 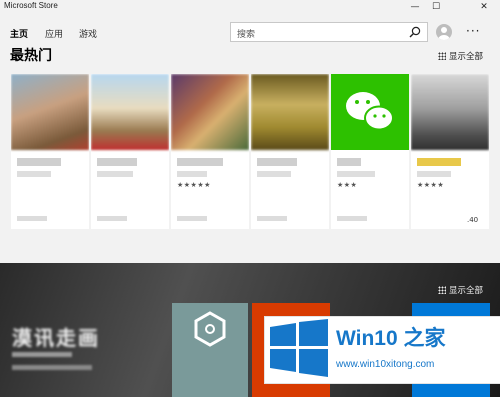 What do you see at coordinates (466, 57) in the screenshot?
I see `show-all-label: 显示全部` at bounding box center [466, 57].